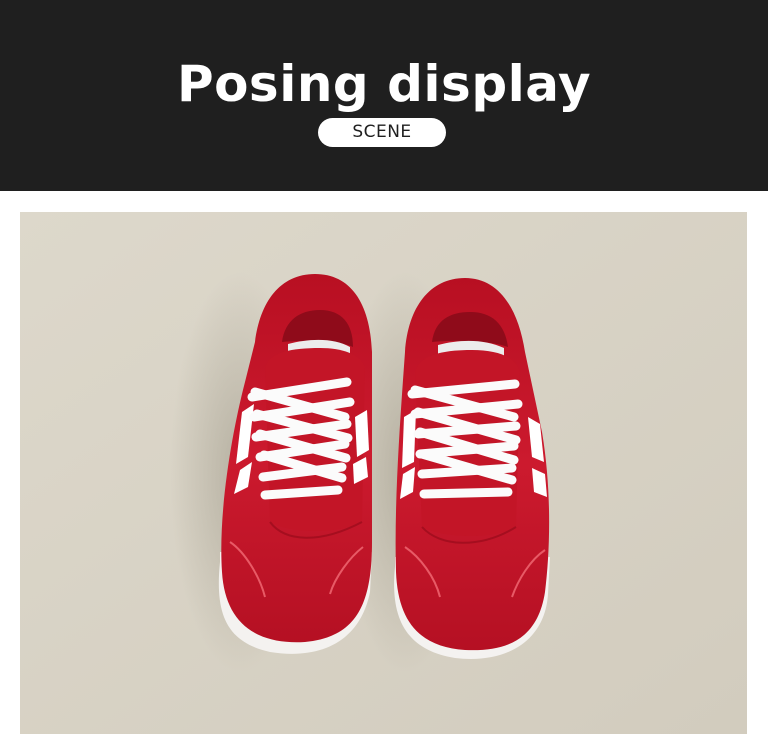 This screenshot has width=768, height=750. I want to click on page-title: Posing display, so click(384, 84).